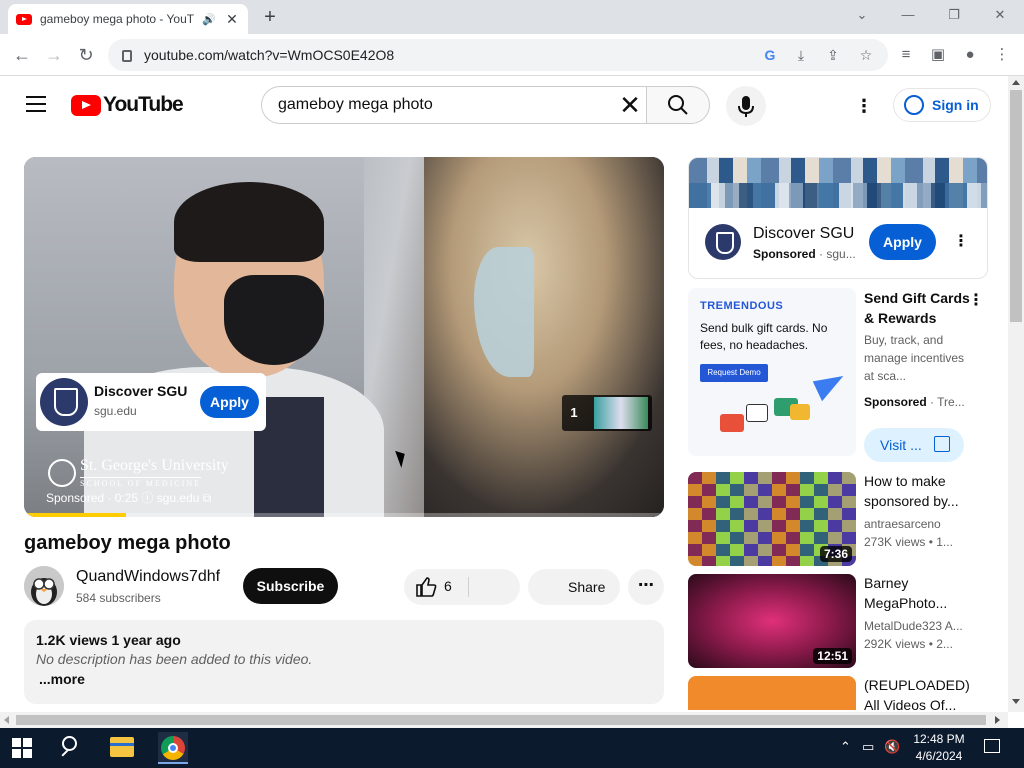 This screenshot has width=1024, height=768. I want to click on ad-progress-fill, so click(75, 515).